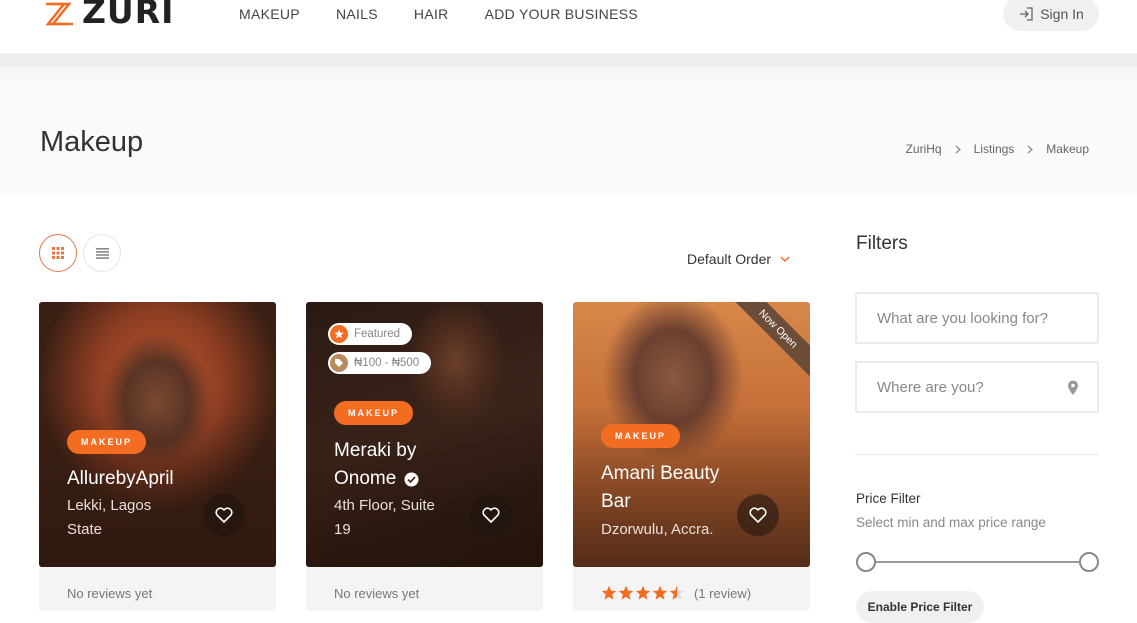 The image size is (1137, 623). What do you see at coordinates (785, 259) in the screenshot?
I see `chevron-down-icon` at bounding box center [785, 259].